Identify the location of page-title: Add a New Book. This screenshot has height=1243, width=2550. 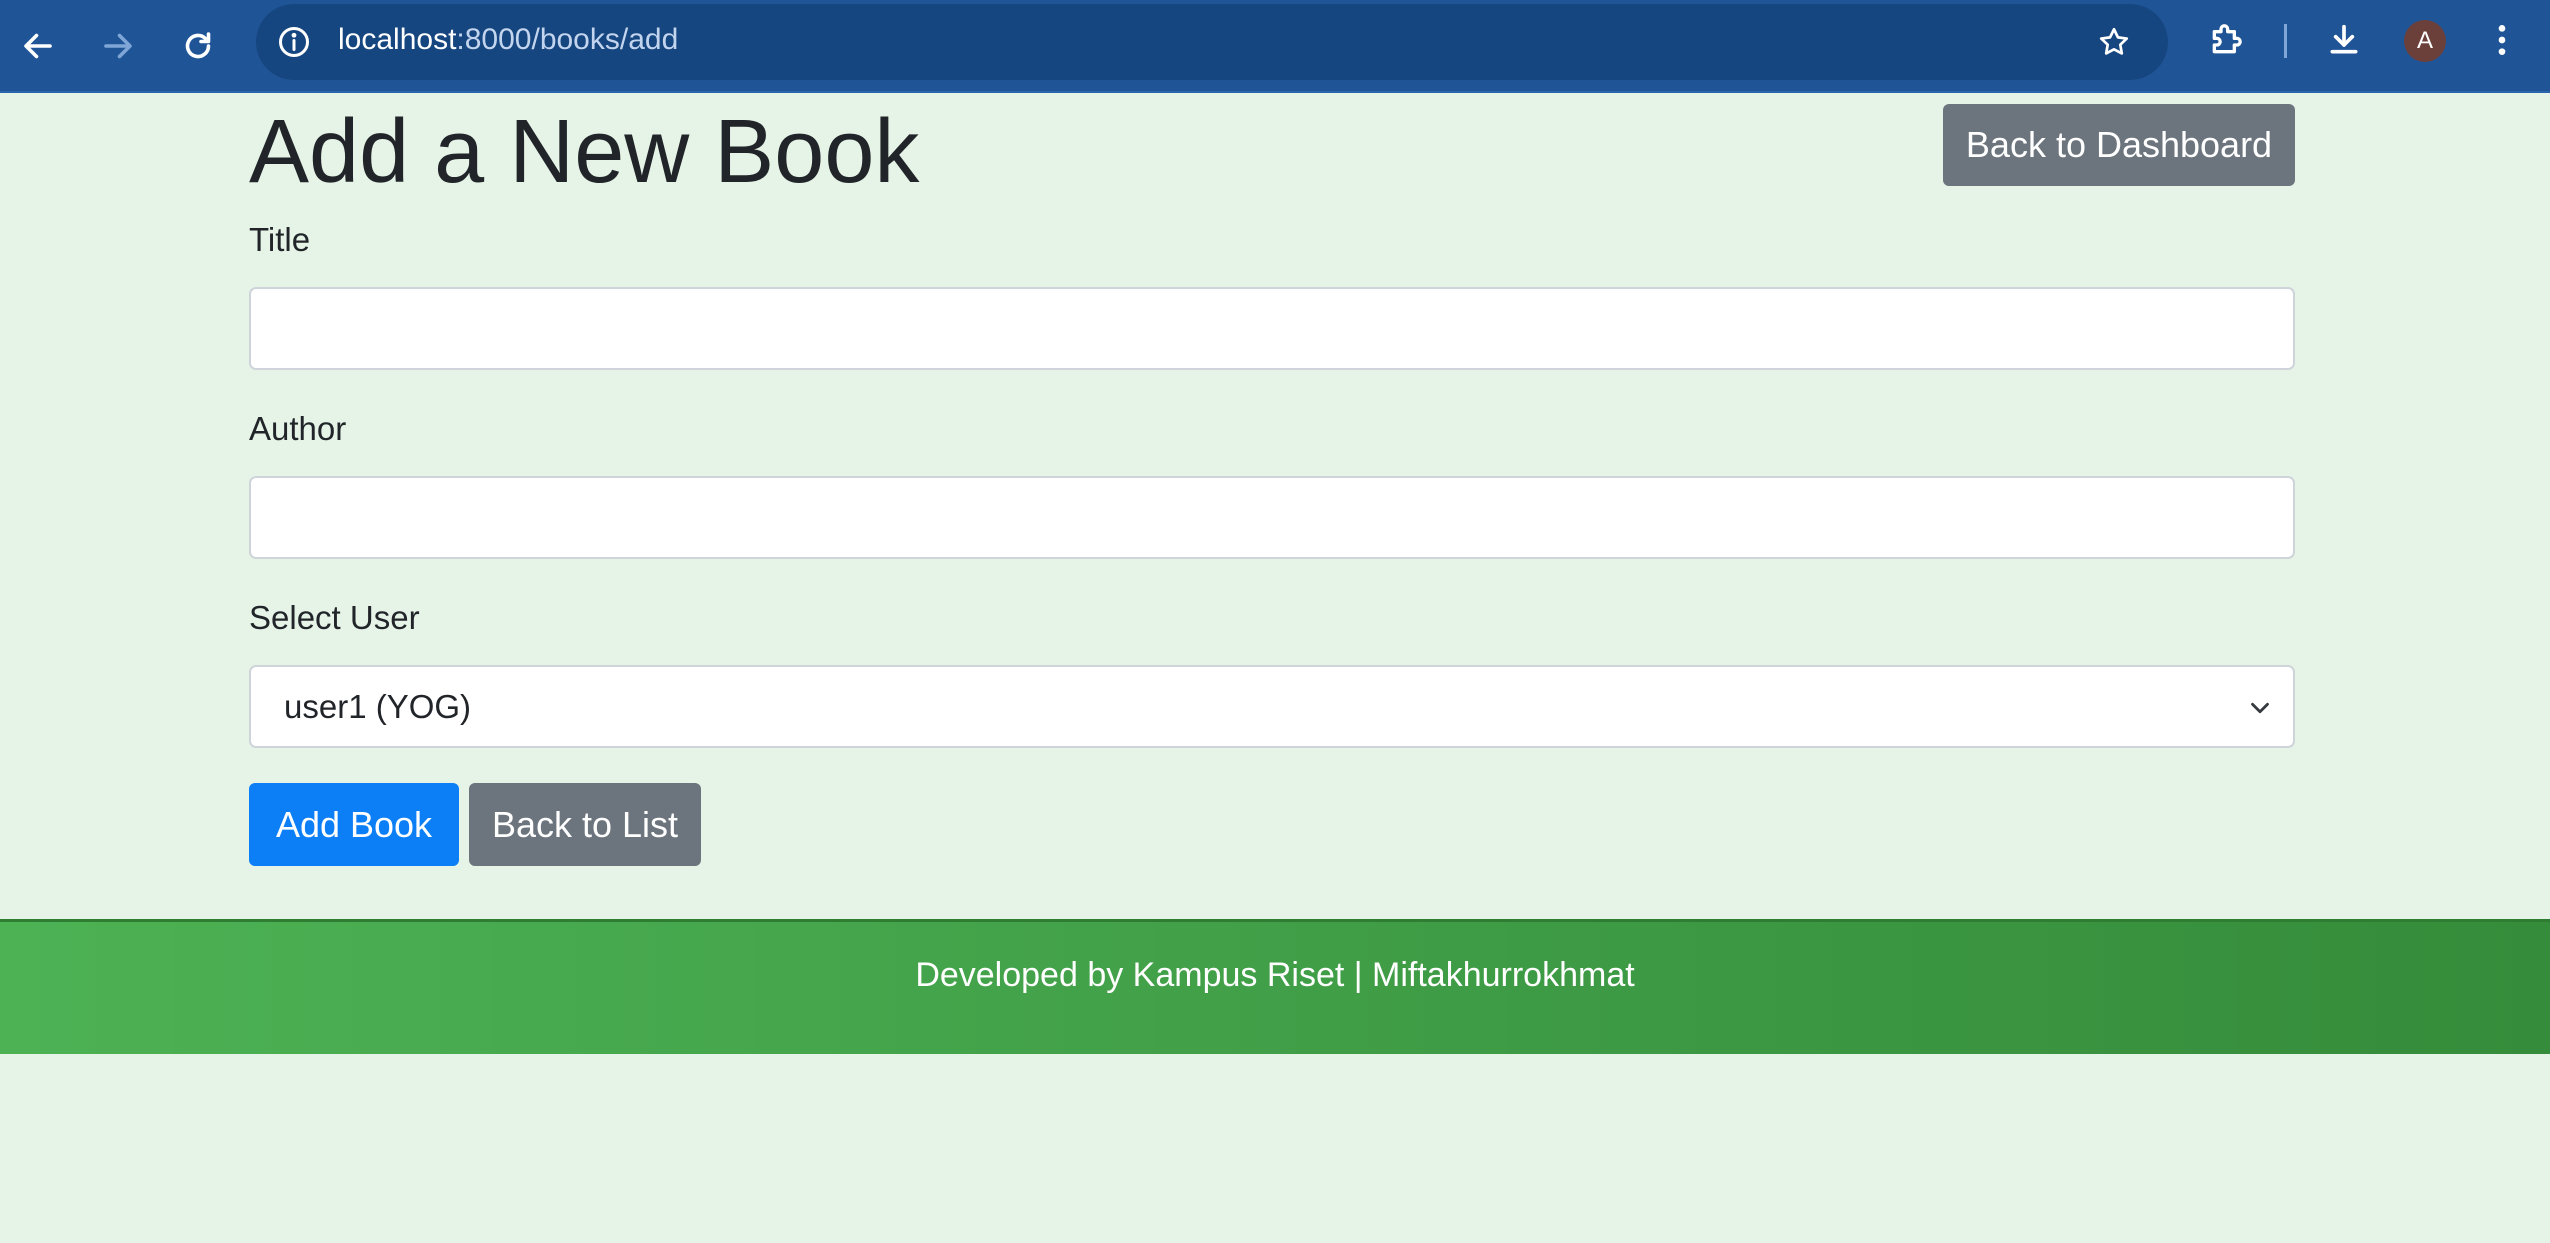
(584, 152).